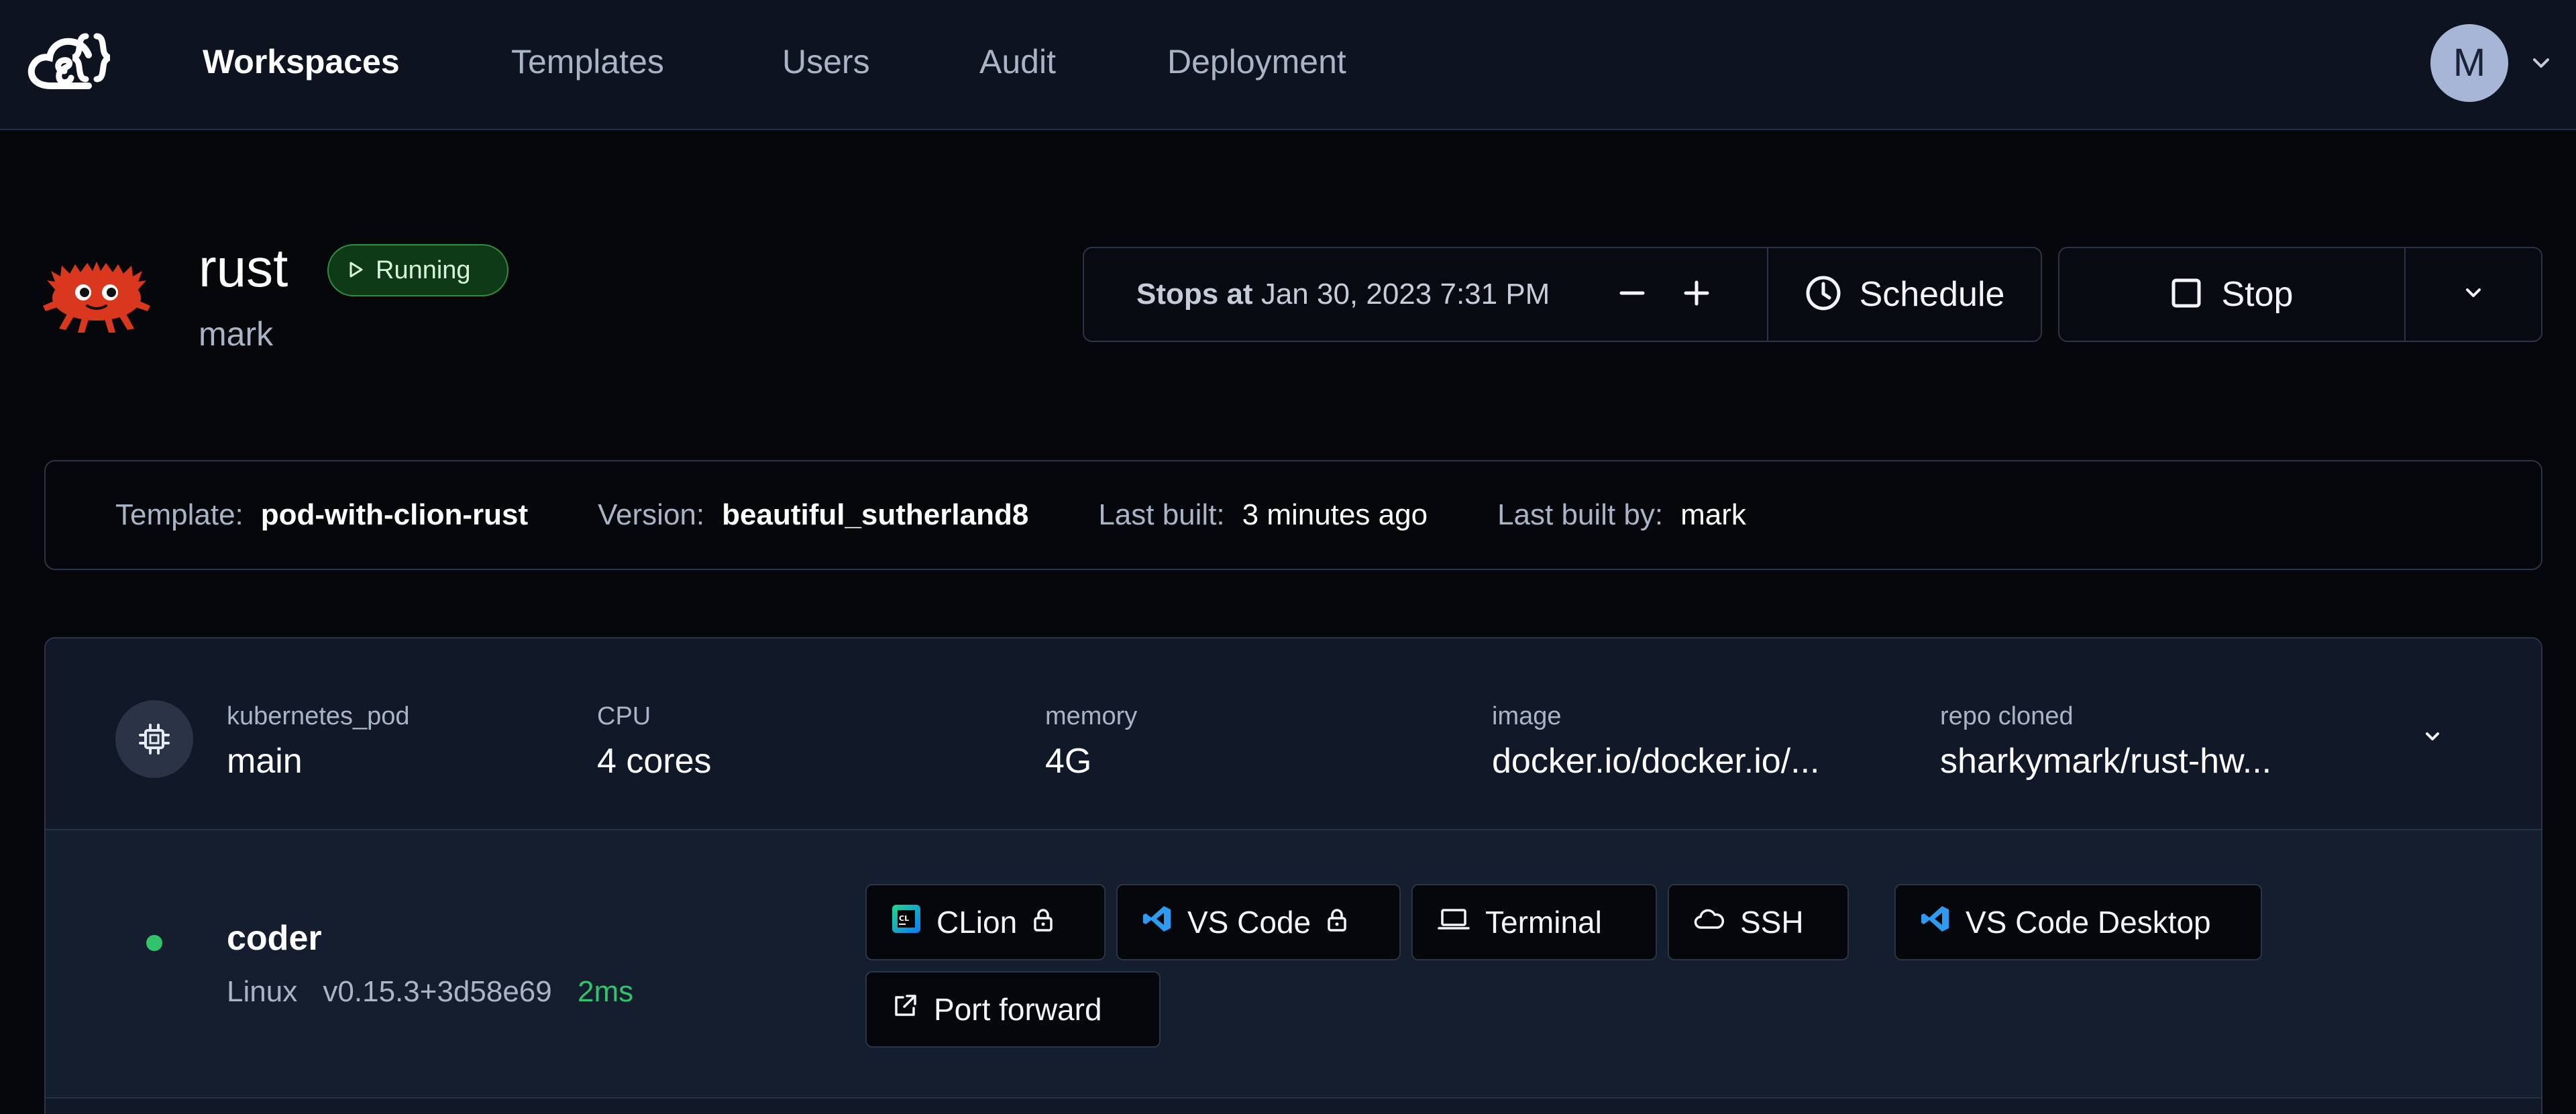  What do you see at coordinates (1932, 294) in the screenshot?
I see `schedule-label: Schedule` at bounding box center [1932, 294].